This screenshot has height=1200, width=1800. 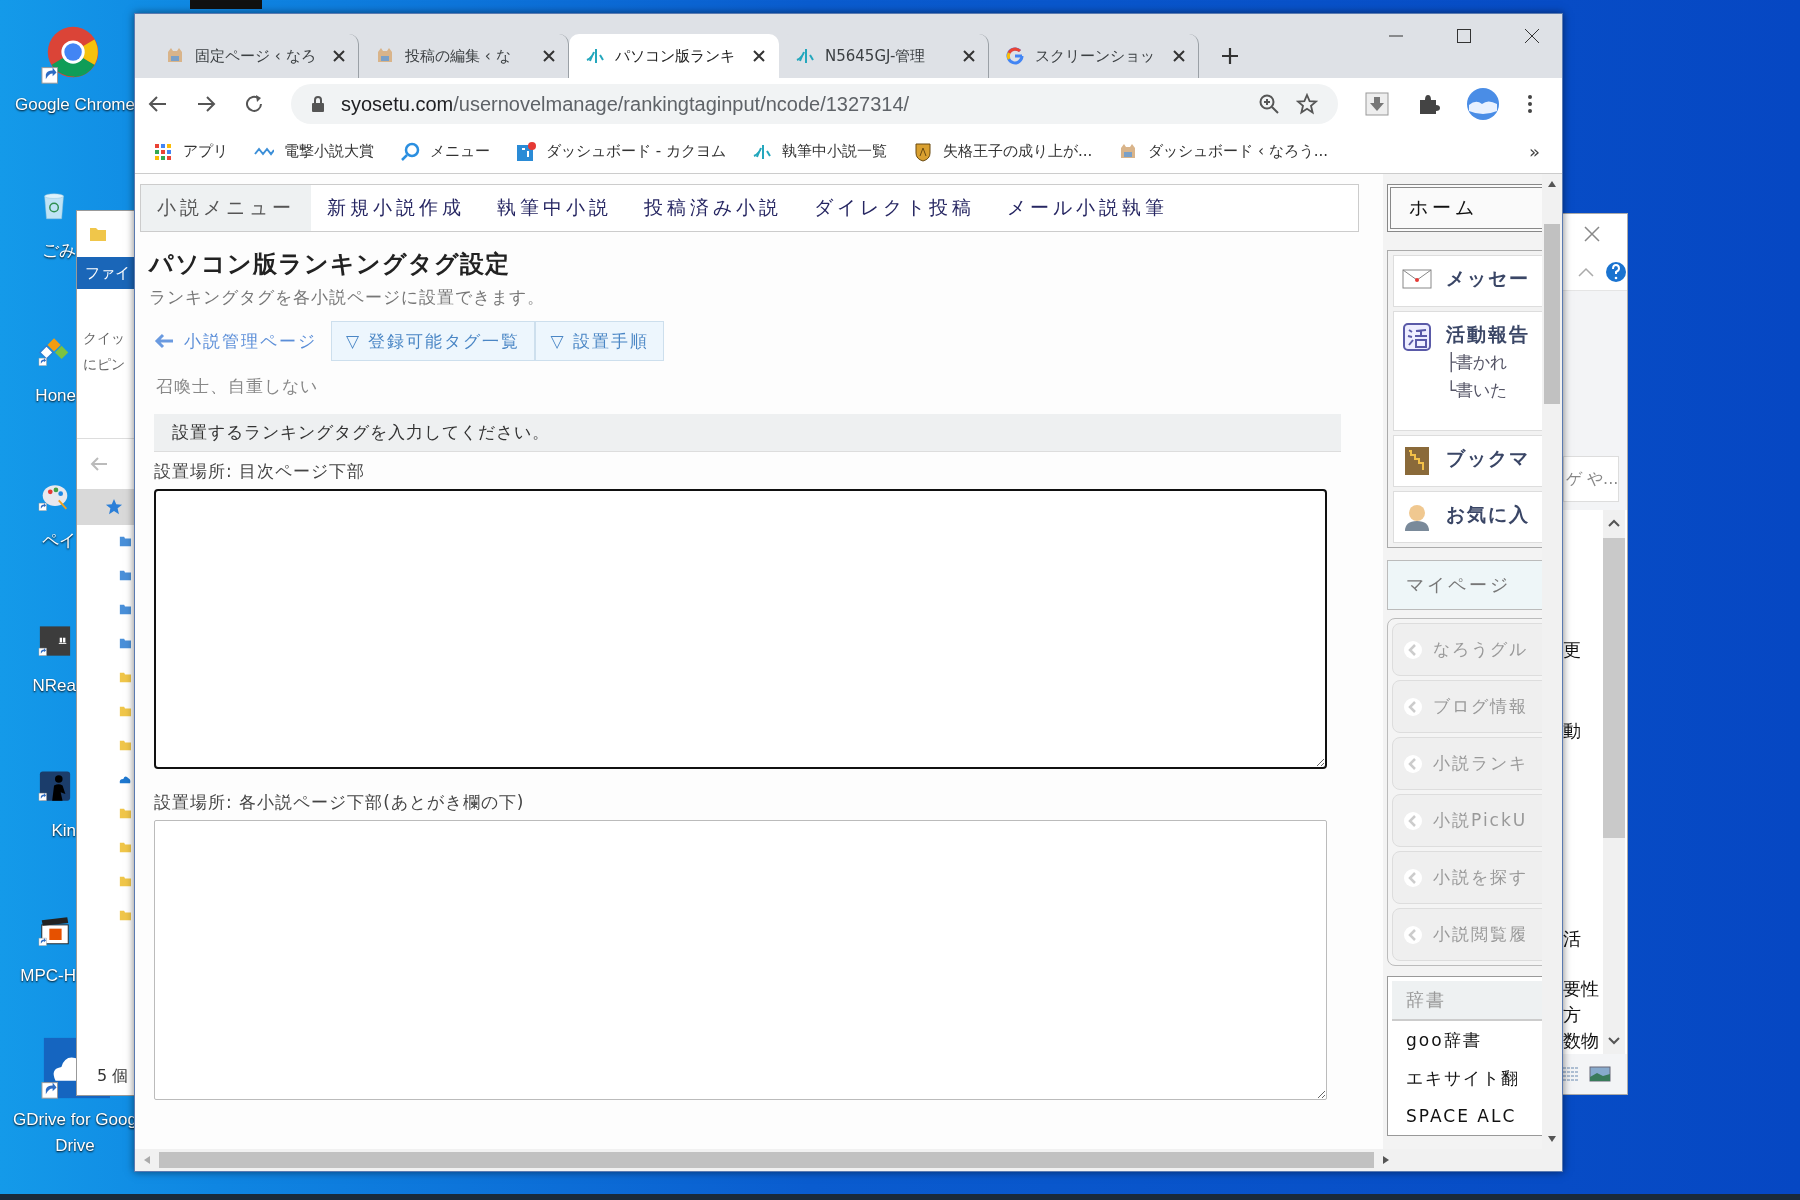 What do you see at coordinates (55, 786) in the screenshot?
I see `reader-silhouette-icon` at bounding box center [55, 786].